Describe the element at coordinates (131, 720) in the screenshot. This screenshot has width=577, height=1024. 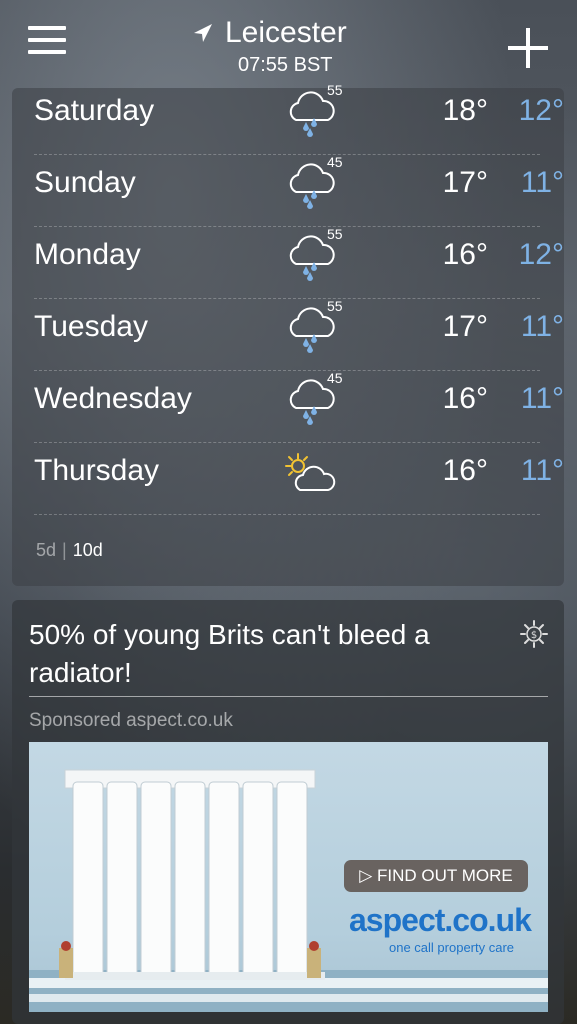
I see `sponsored-label: Sponsored aspect.co.uk` at that location.